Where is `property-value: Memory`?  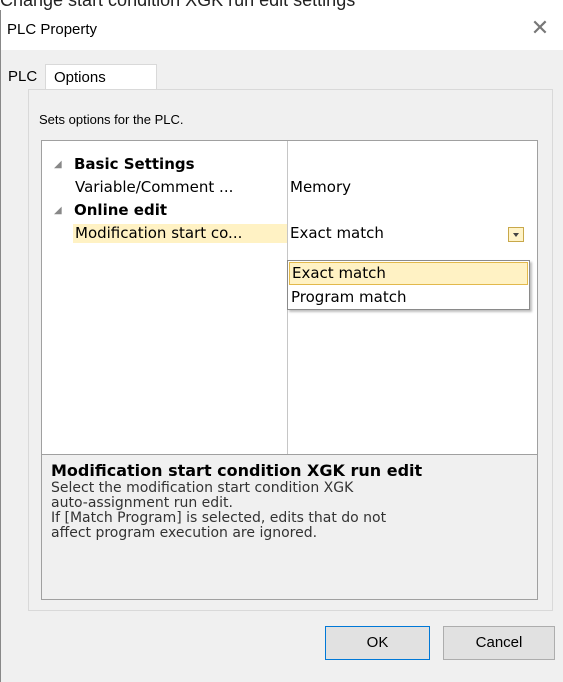
property-value: Memory is located at coordinates (412, 187).